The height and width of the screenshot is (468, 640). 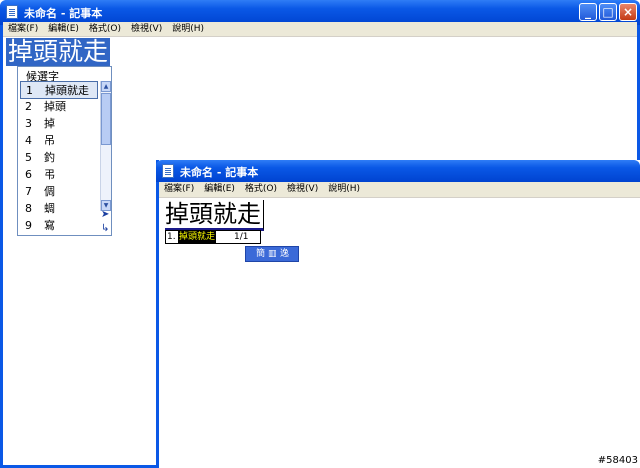 I want to click on candidate-item: 1 掉頭就走, so click(x=59, y=90).